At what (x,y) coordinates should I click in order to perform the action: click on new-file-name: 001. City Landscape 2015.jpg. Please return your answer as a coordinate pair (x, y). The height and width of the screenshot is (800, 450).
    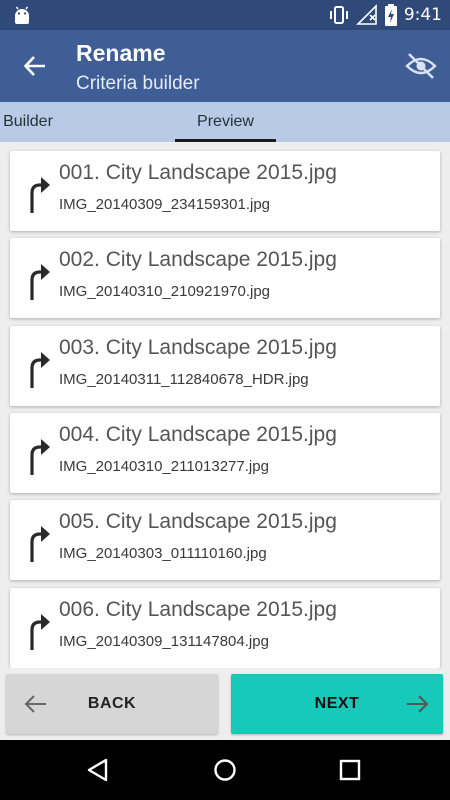
    Looking at the image, I should click on (198, 172).